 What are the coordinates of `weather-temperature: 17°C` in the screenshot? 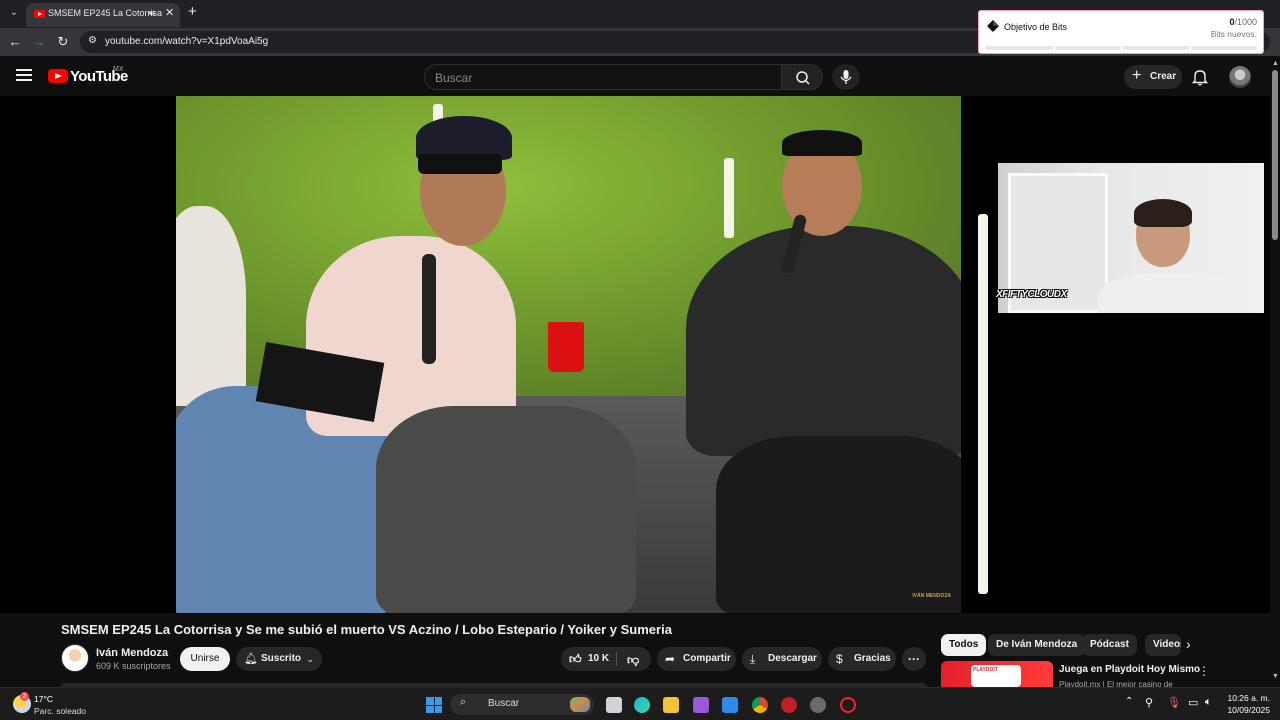 It's located at (43, 699).